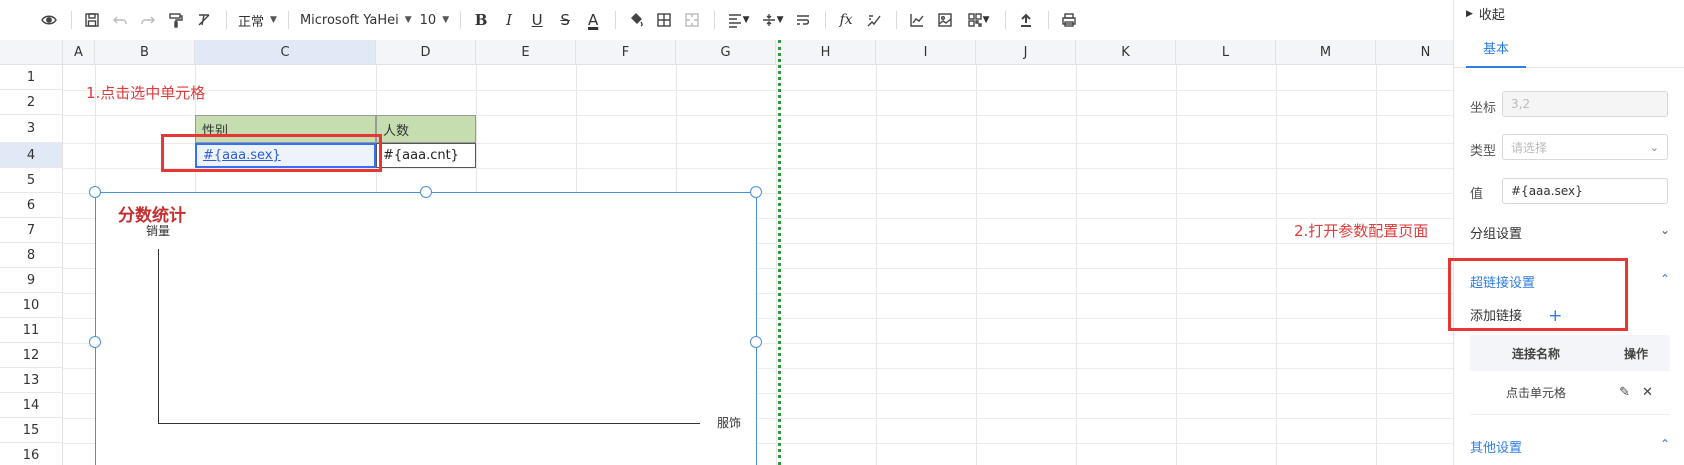 The height and width of the screenshot is (465, 1684). What do you see at coordinates (285, 52) in the screenshot?
I see `column-header: C` at bounding box center [285, 52].